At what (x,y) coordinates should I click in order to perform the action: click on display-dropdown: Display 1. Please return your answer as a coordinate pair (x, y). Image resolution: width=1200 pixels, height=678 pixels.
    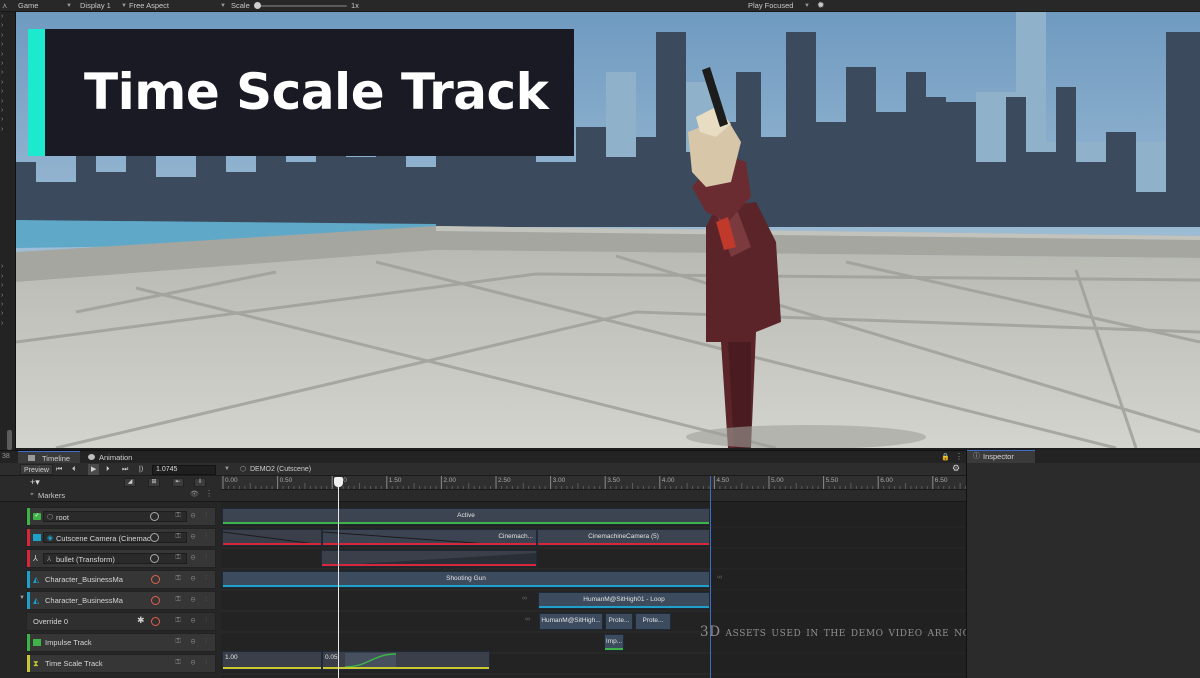
    Looking at the image, I should click on (95, 6).